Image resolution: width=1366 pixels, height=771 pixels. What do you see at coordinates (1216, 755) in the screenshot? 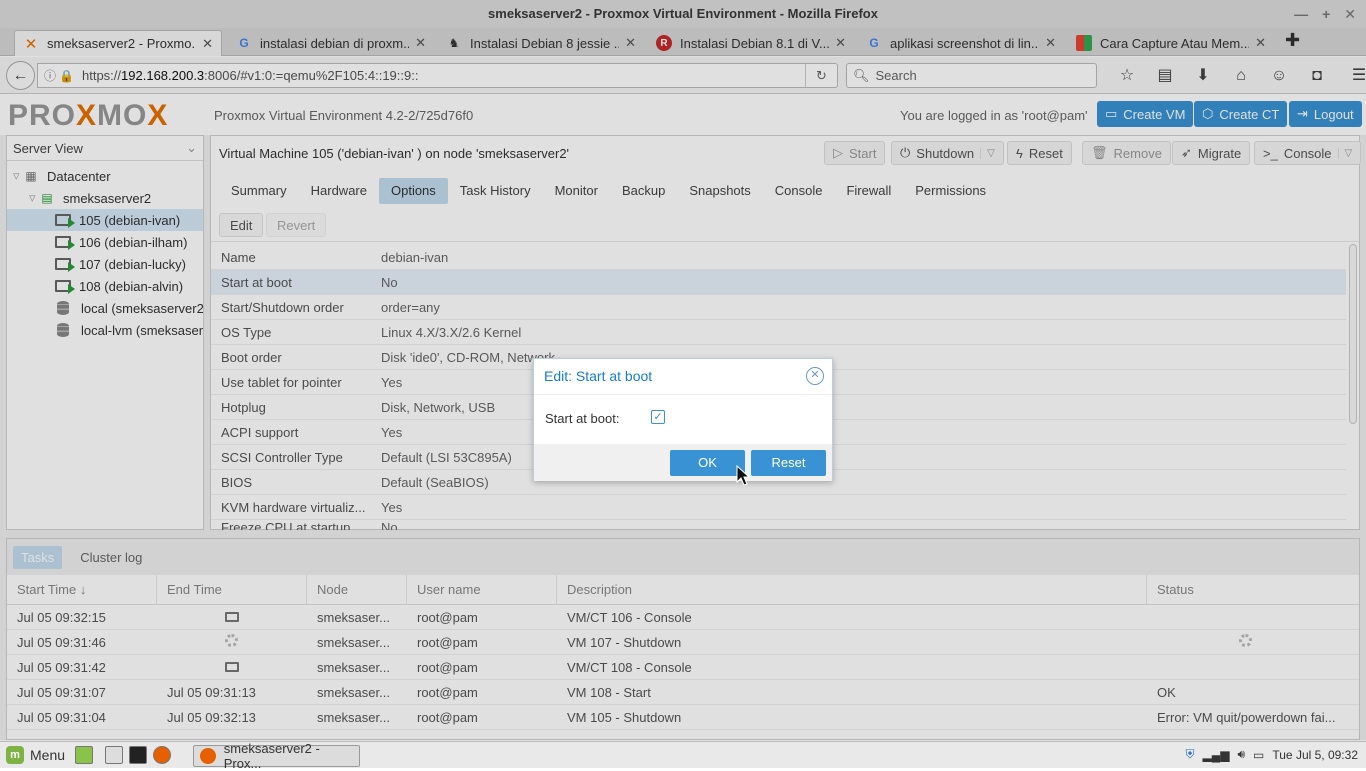
I see `network-icon: ▂▄▆` at bounding box center [1216, 755].